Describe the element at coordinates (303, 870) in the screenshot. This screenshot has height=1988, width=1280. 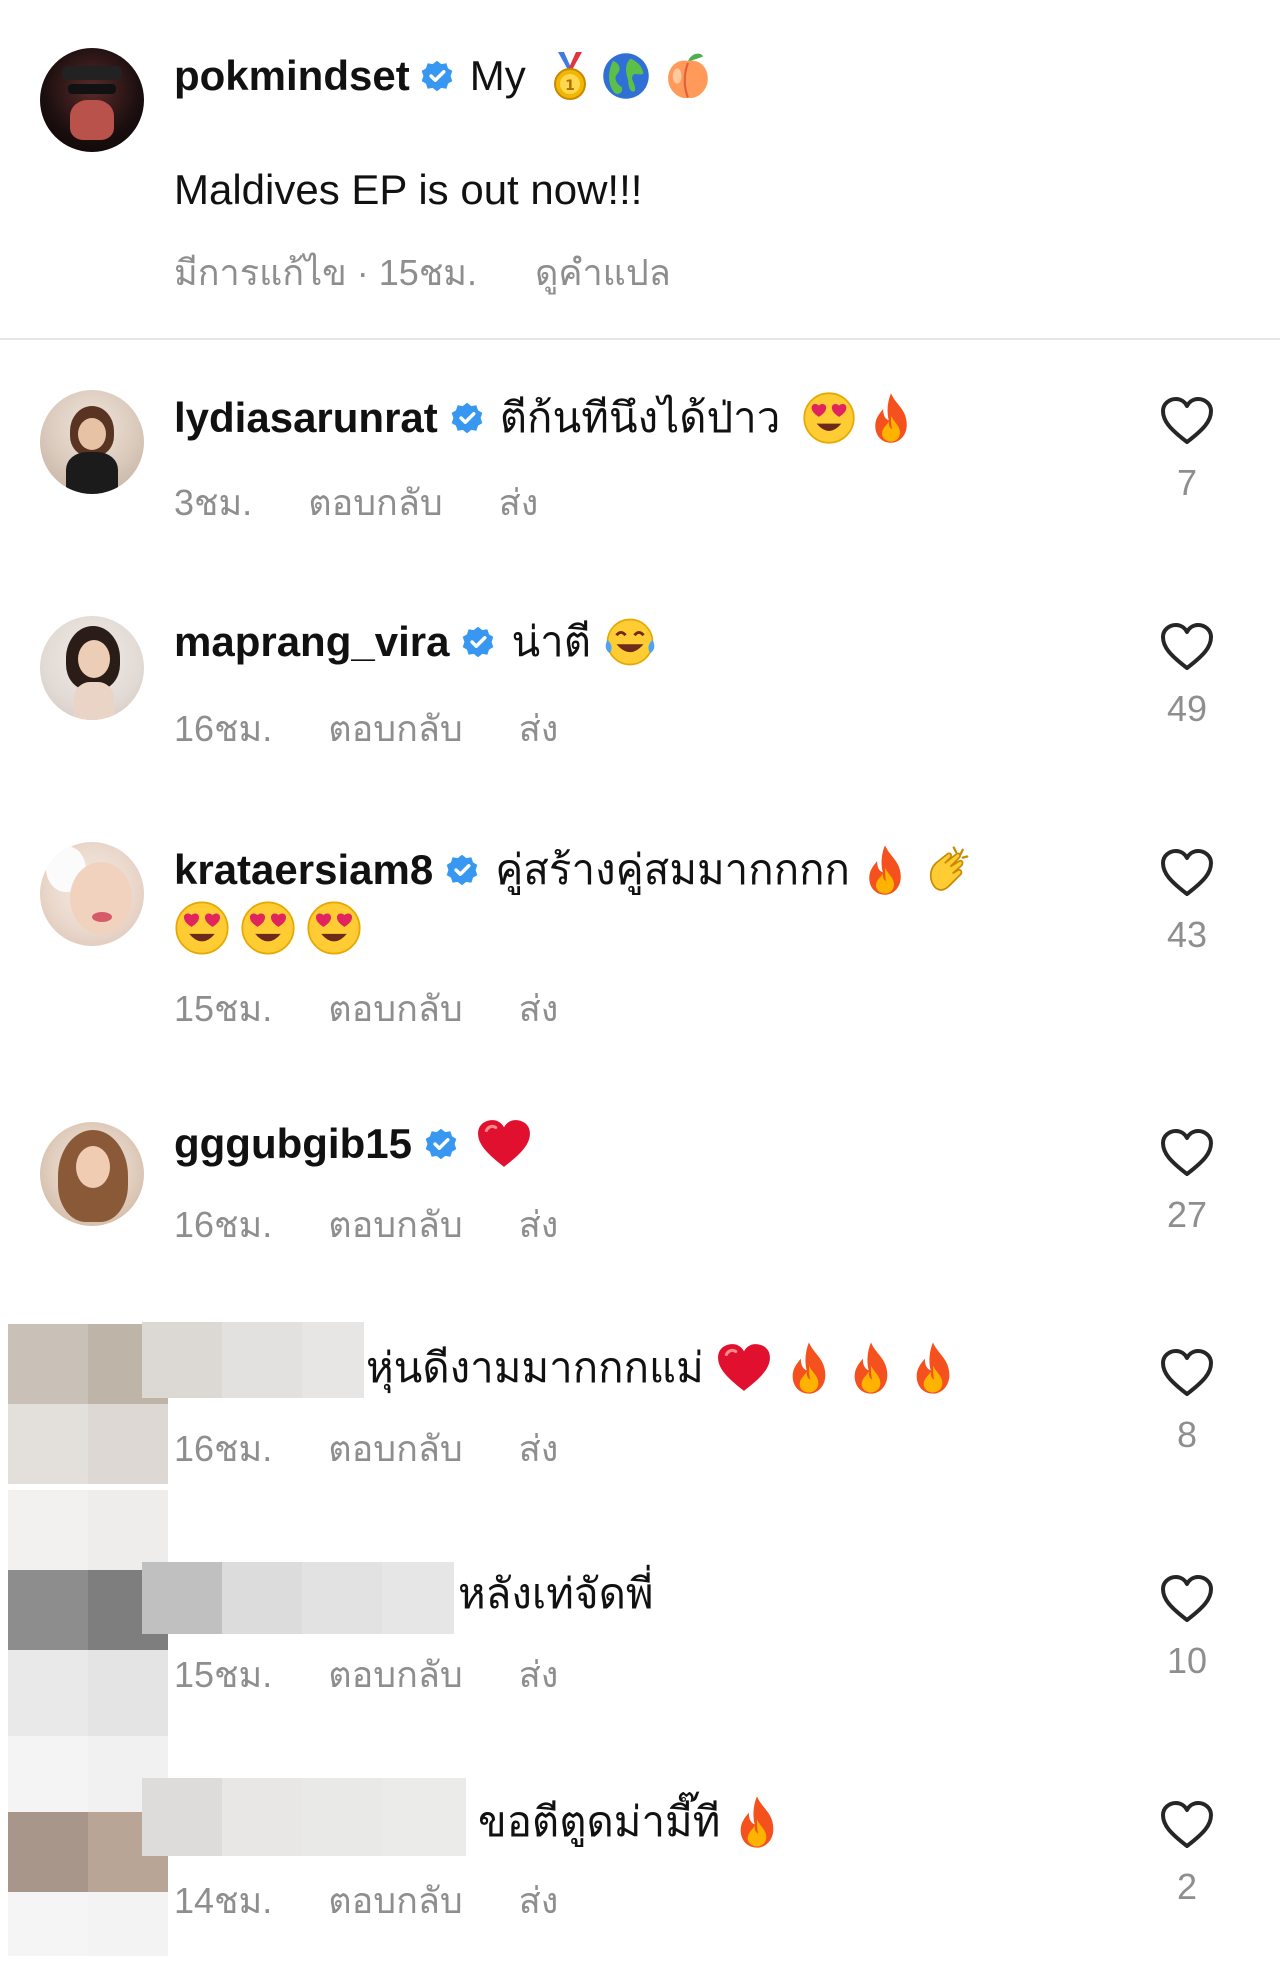
I see `comment-username: krataersiam8` at that location.